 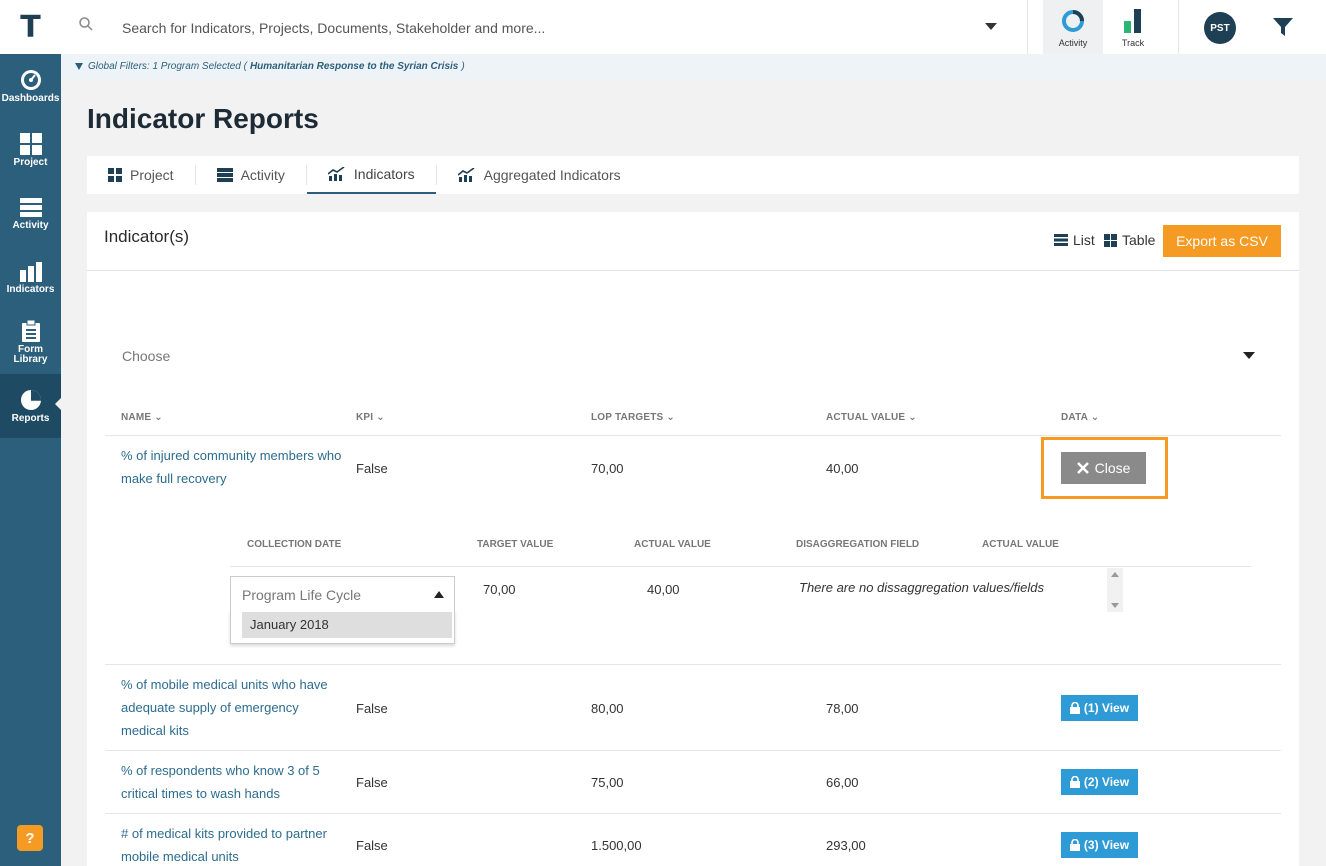 What do you see at coordinates (871, 417) in the screenshot?
I see `column-header-actual-value: ACTUAL VALUE` at bounding box center [871, 417].